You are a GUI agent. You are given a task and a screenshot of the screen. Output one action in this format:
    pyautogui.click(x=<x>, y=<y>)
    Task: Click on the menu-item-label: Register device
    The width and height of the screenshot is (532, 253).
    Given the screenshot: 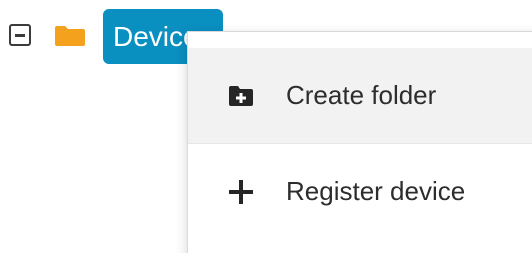 What is the action you would take?
    pyautogui.click(x=376, y=191)
    